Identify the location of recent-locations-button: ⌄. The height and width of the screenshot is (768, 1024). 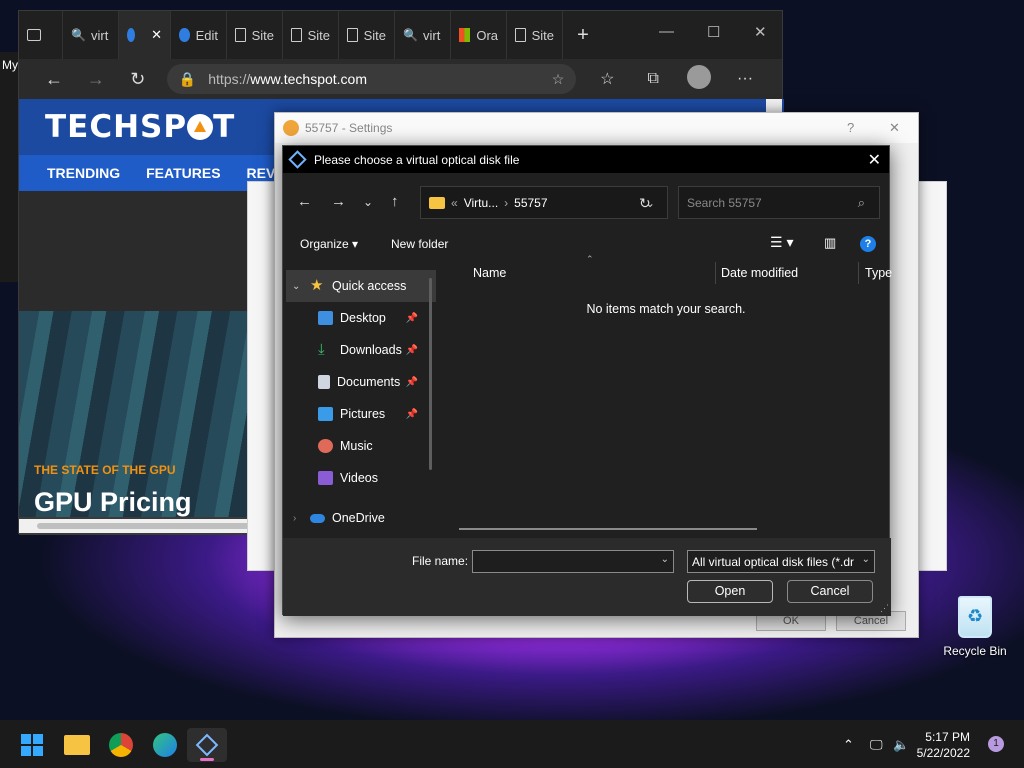
(368, 202).